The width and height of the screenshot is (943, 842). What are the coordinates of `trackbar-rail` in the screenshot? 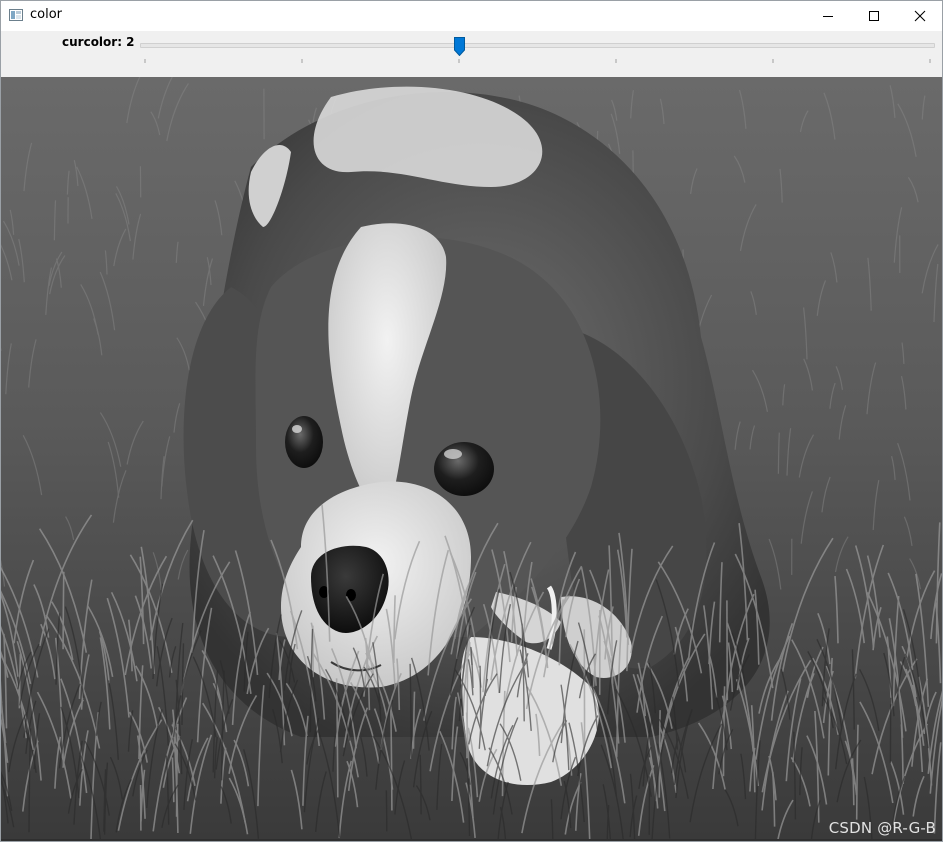 It's located at (537, 45).